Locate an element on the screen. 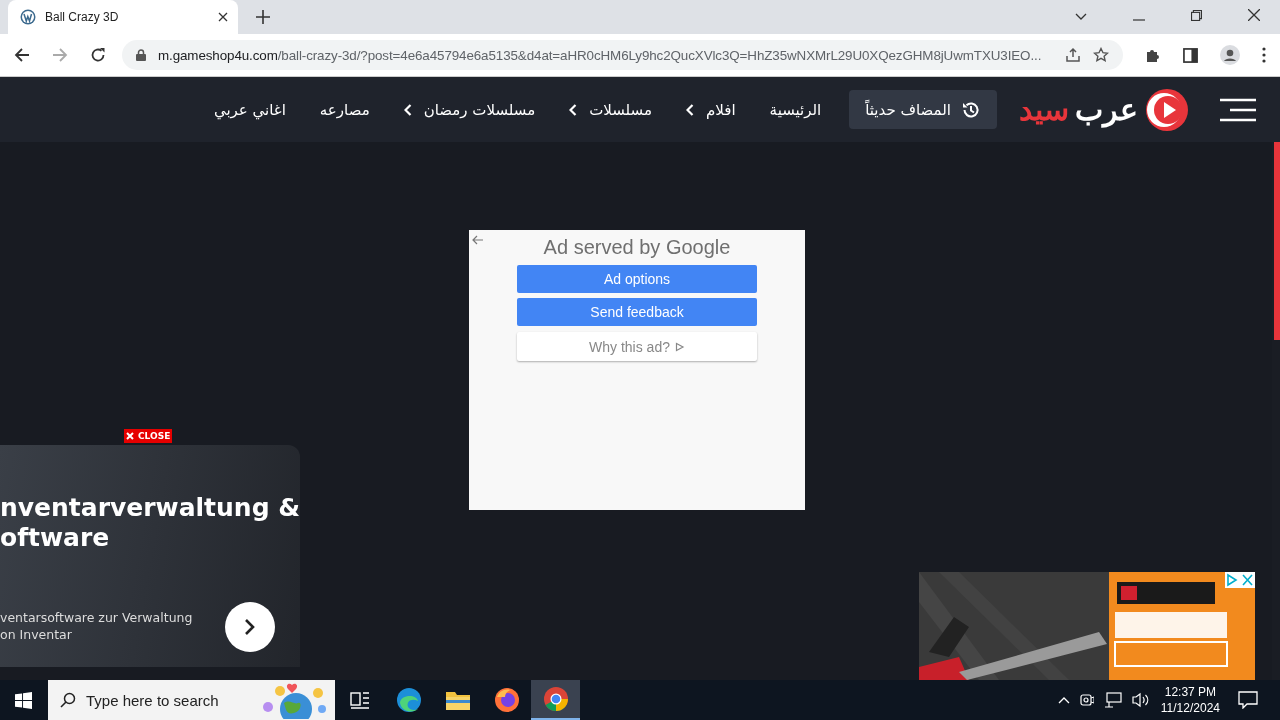  nav-link: افلام is located at coordinates (711, 109).